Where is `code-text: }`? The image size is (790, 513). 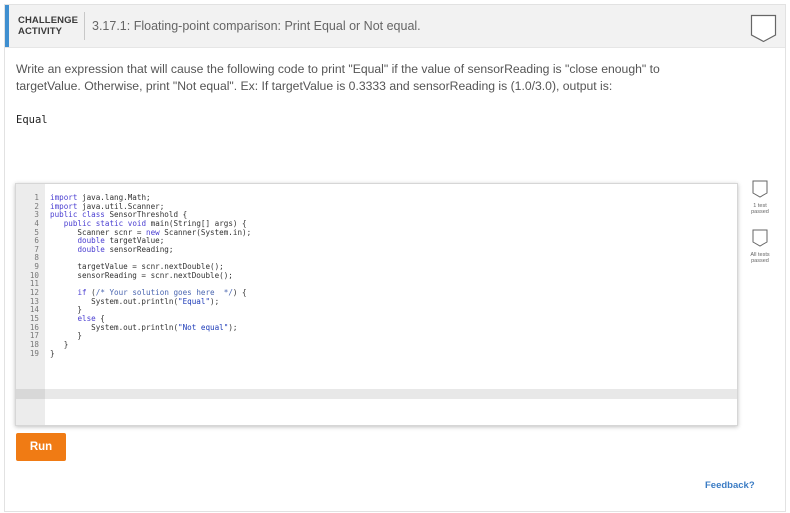
code-text: } is located at coordinates (52, 354).